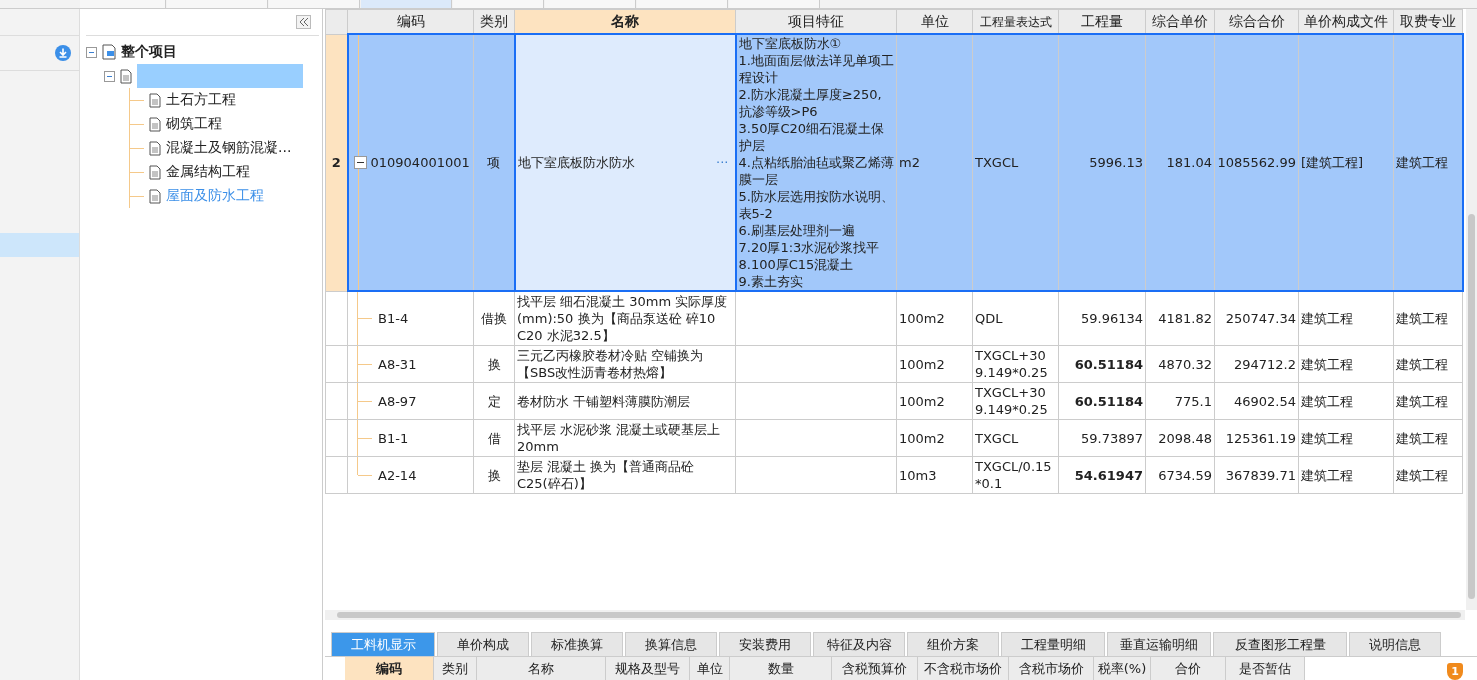 This screenshot has width=1477, height=680. I want to click on tab: 安装费用, so click(765, 644).